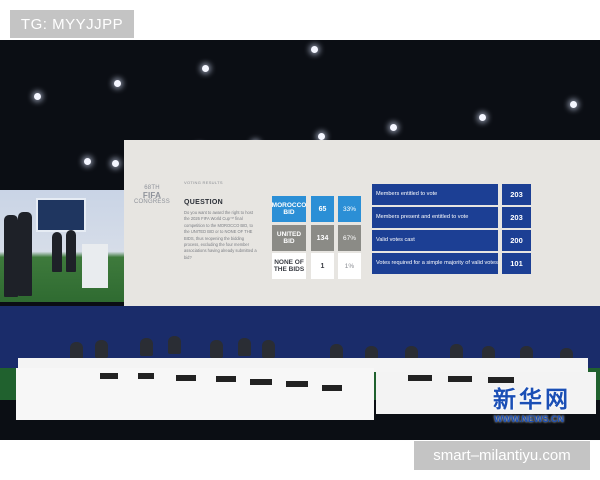  What do you see at coordinates (218, 232) in the screenshot?
I see `question-line: the UNITED BID or to NONE OF THE` at bounding box center [218, 232].